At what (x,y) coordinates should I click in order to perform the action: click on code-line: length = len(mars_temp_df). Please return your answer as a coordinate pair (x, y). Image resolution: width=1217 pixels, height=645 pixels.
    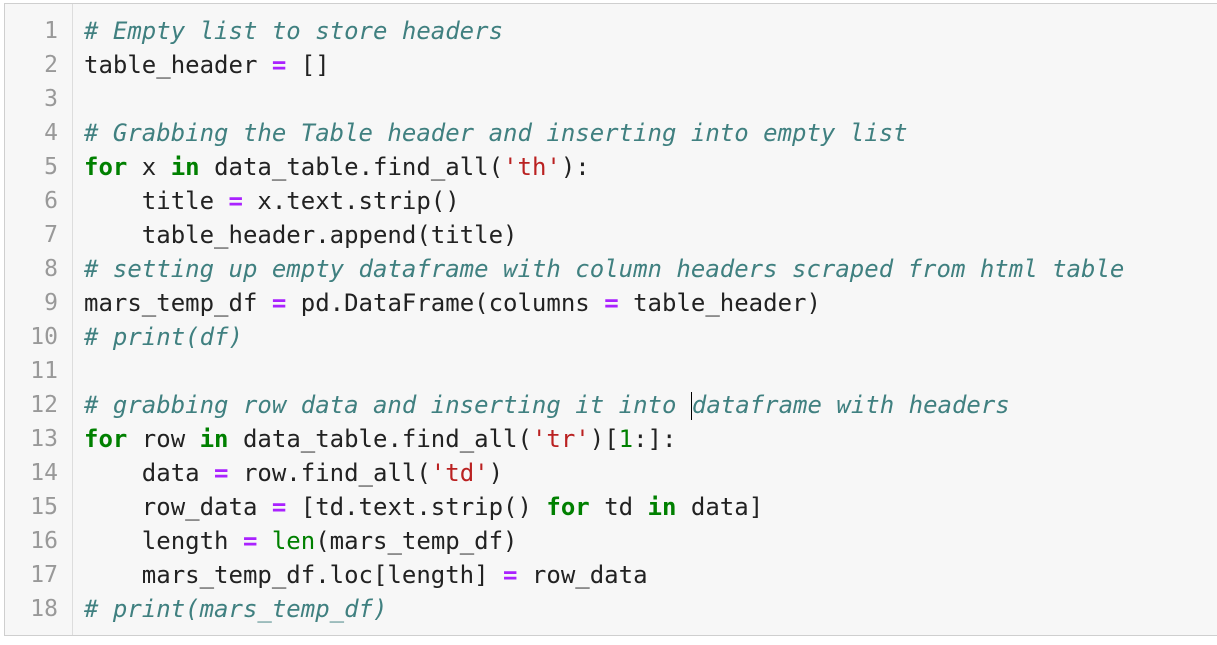
    Looking at the image, I should click on (301, 541).